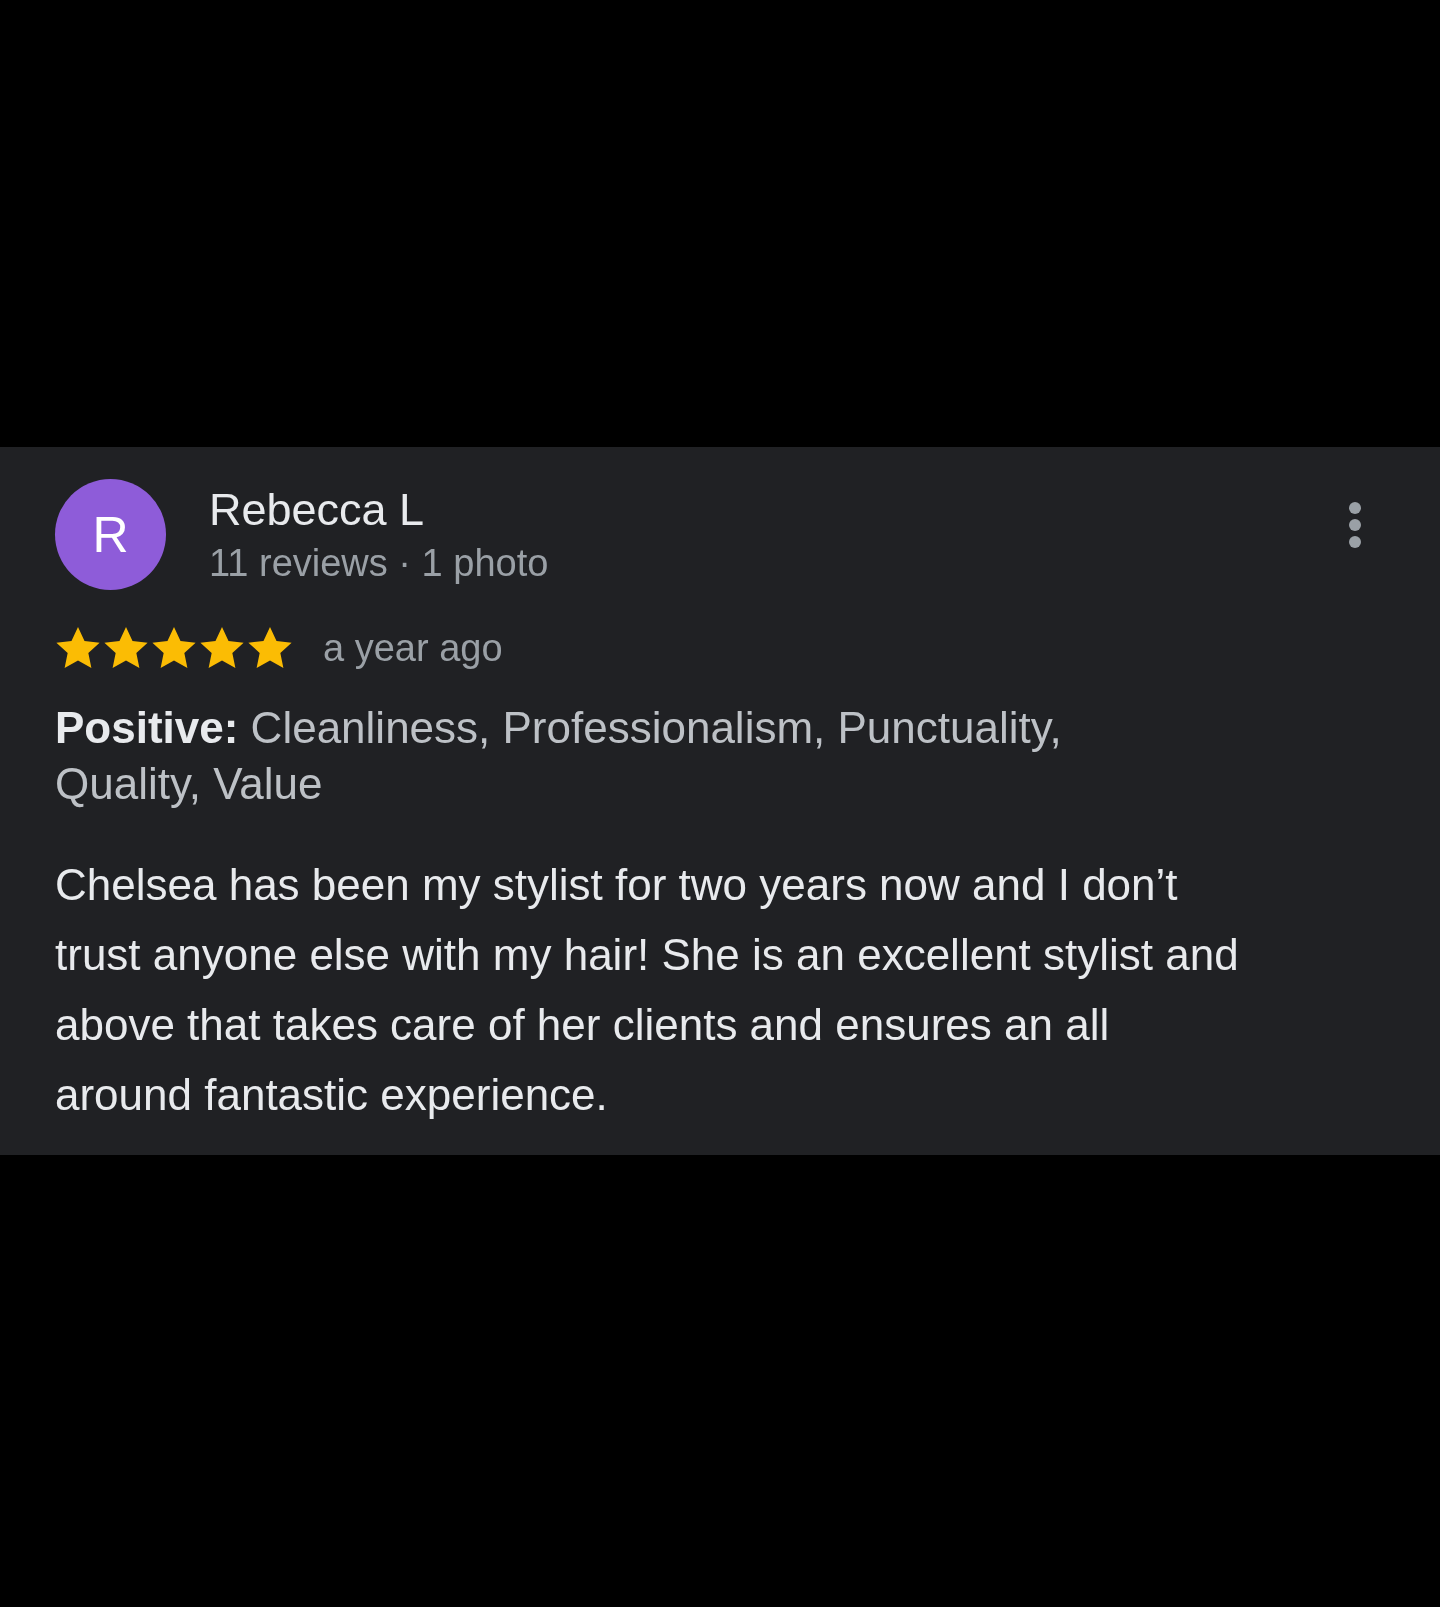  I want to click on avatar: R, so click(110, 534).